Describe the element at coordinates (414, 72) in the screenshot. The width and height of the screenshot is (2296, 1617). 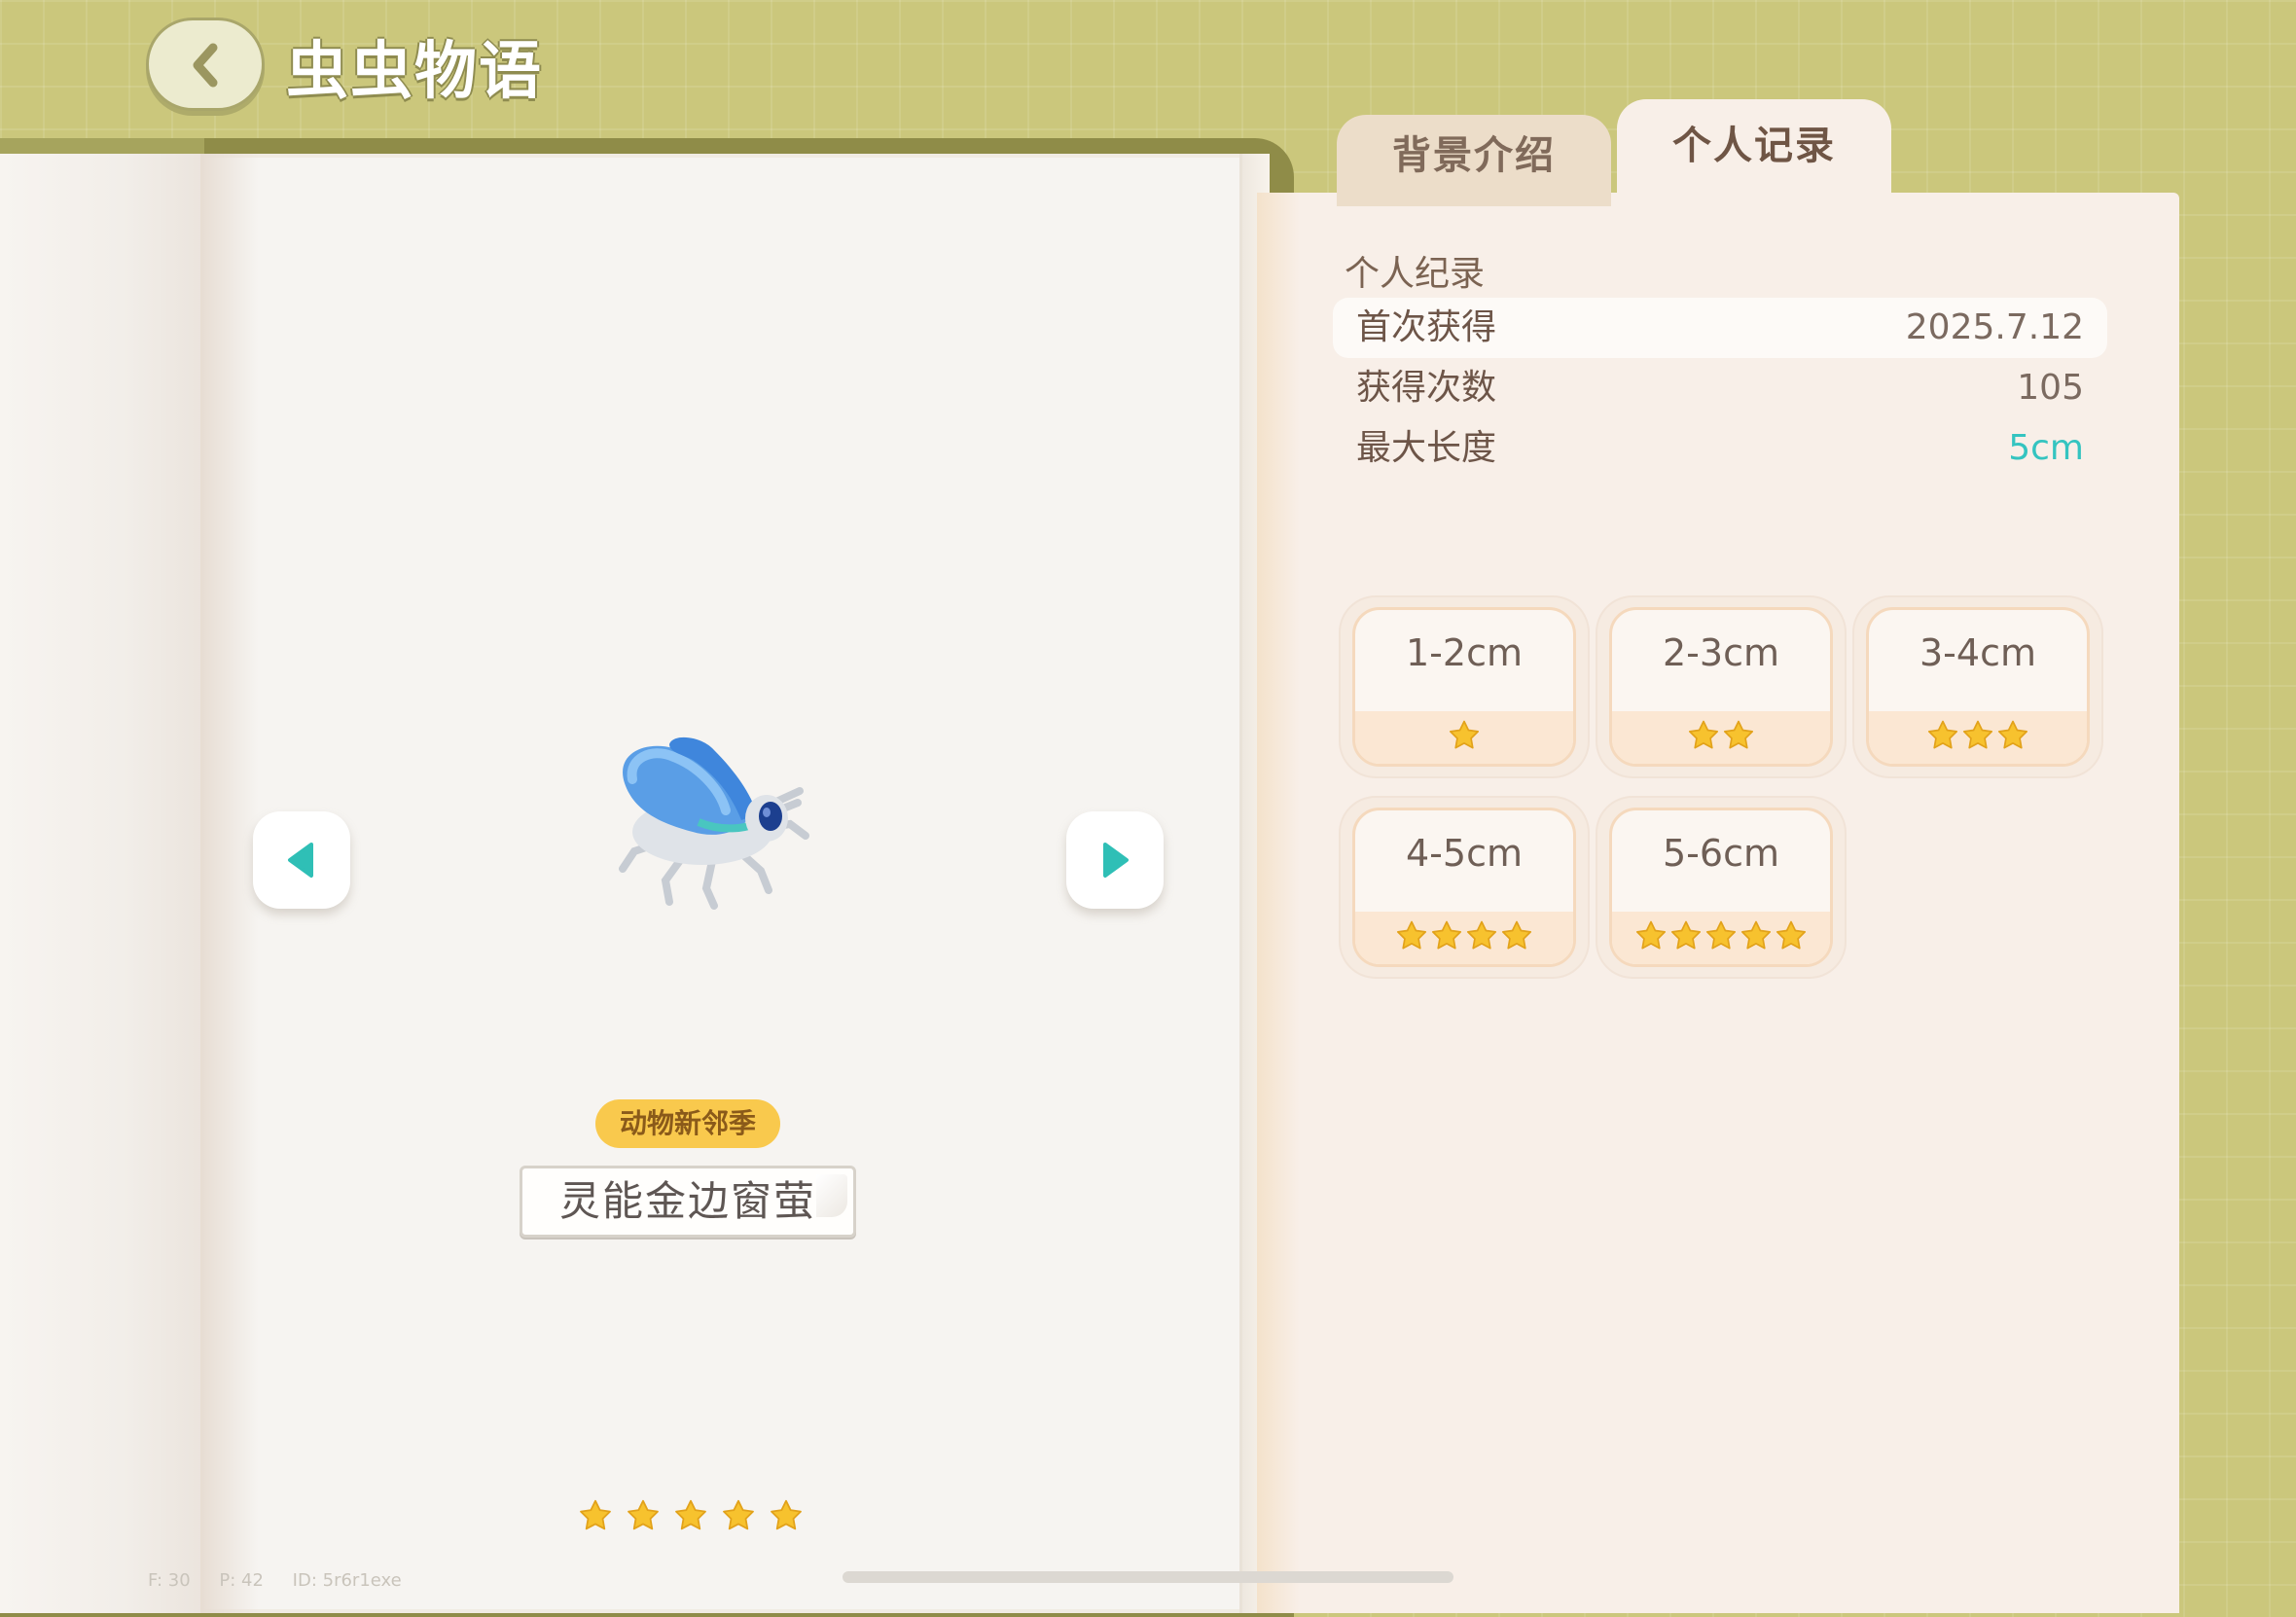
I see `page-title: 虫虫物语` at that location.